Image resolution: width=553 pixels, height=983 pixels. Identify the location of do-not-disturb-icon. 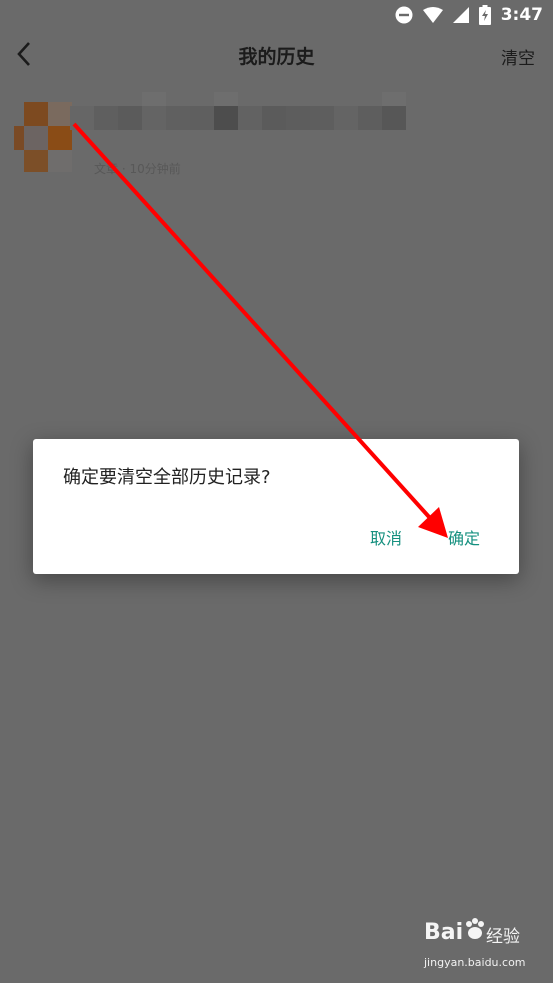
(404, 15).